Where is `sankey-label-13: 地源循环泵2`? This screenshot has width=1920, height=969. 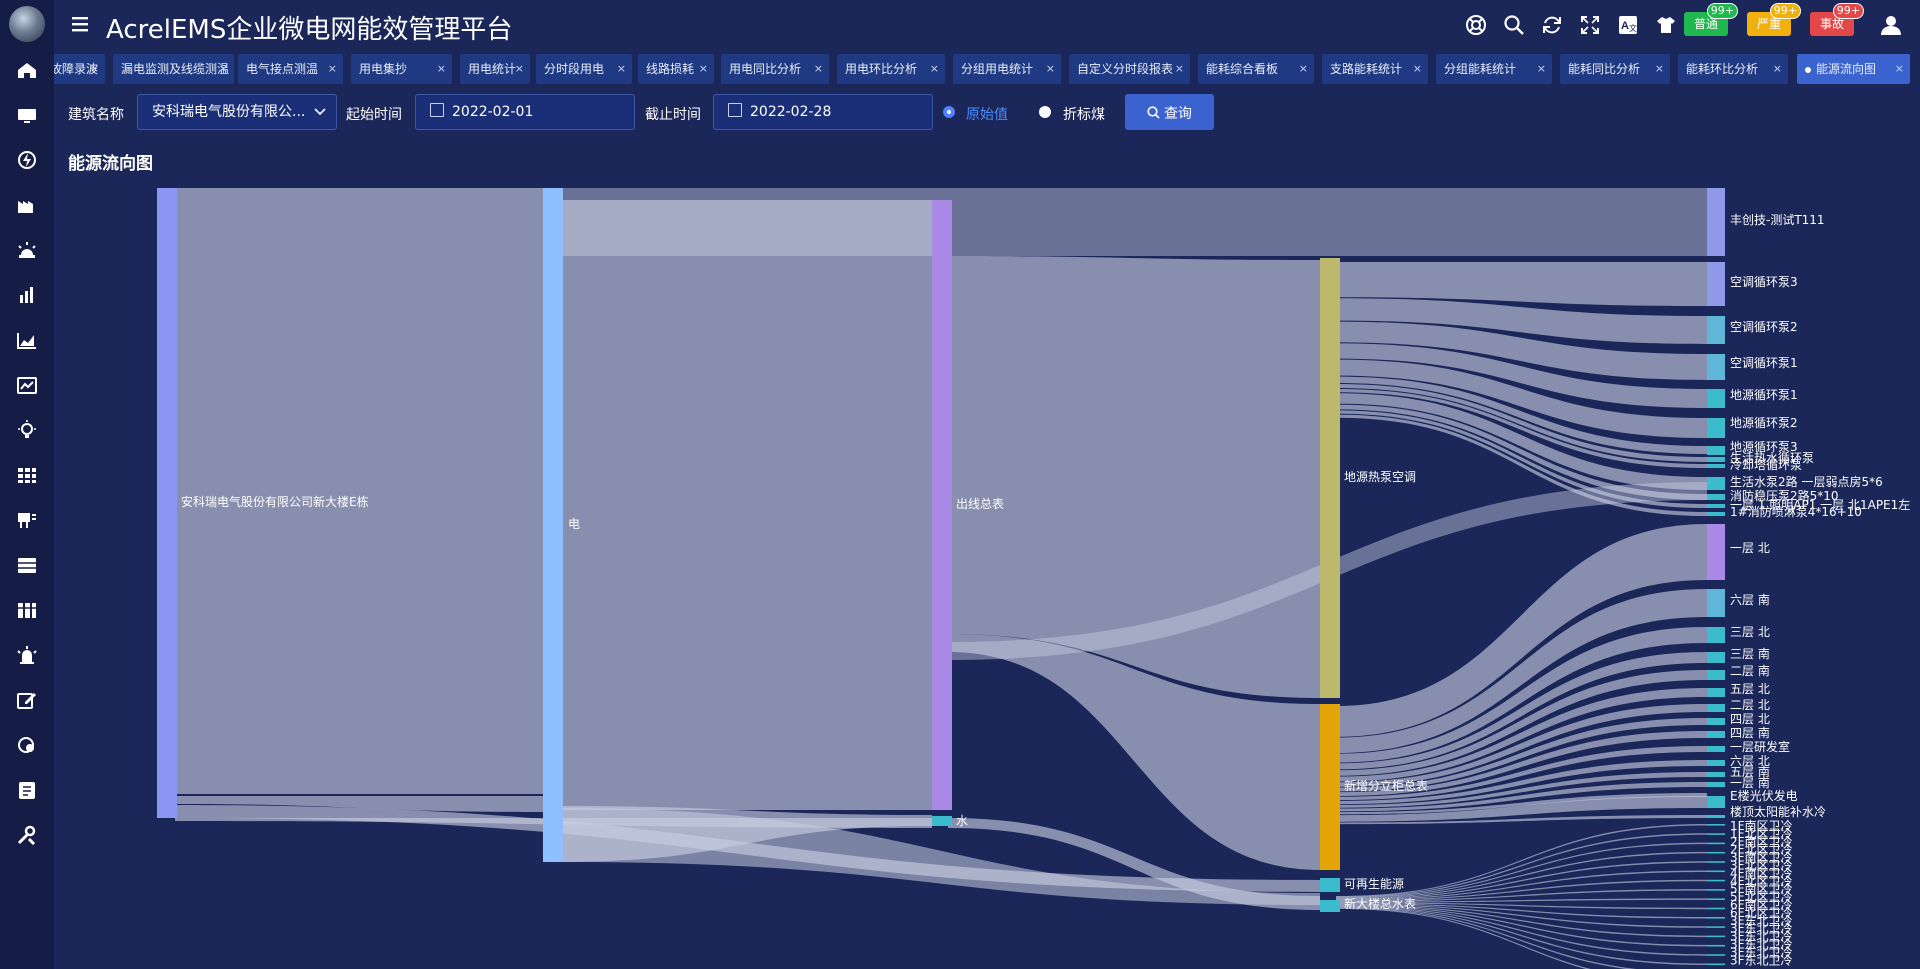 sankey-label-13: 地源循环泵2 is located at coordinates (1764, 423).